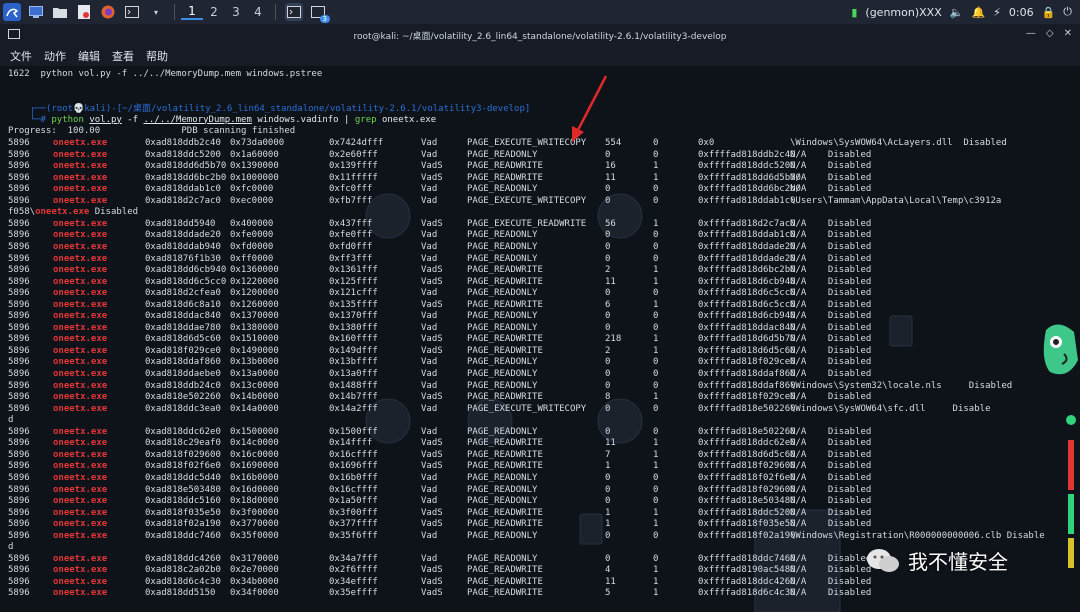  I want to click on table-cell: 0xad818d6c8a10, so click(183, 304).